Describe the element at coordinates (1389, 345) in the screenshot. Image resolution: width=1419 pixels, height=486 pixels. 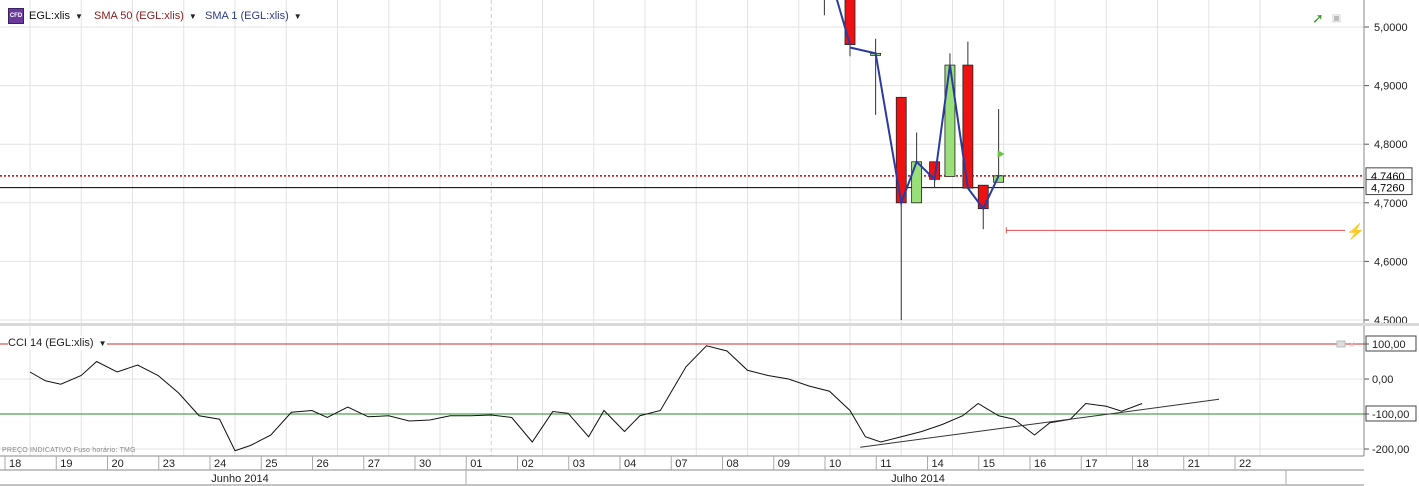
I see `cci-tick-label: 100,00` at that location.